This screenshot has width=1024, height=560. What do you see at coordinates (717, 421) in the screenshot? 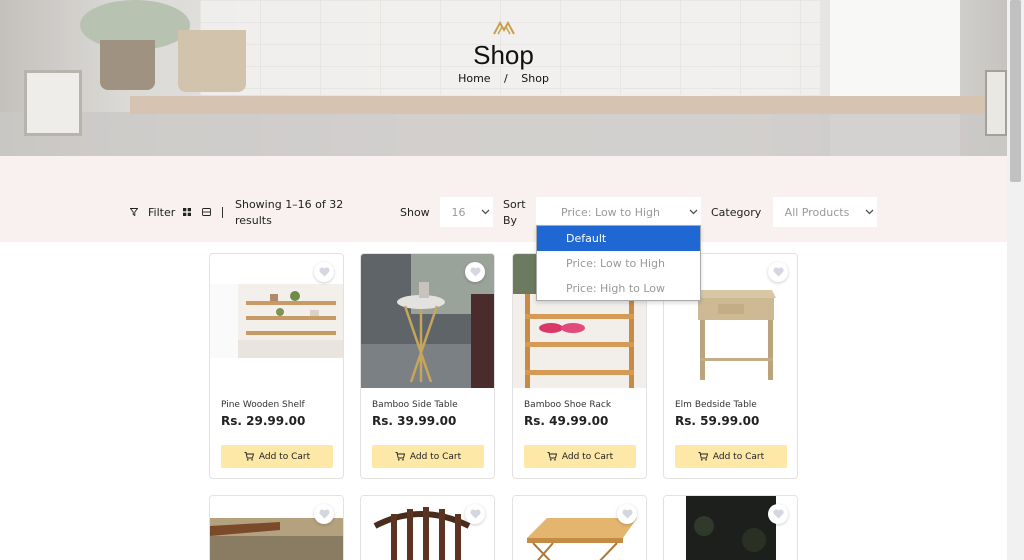
I see `product-price: Rs. 59.99.00` at bounding box center [717, 421].